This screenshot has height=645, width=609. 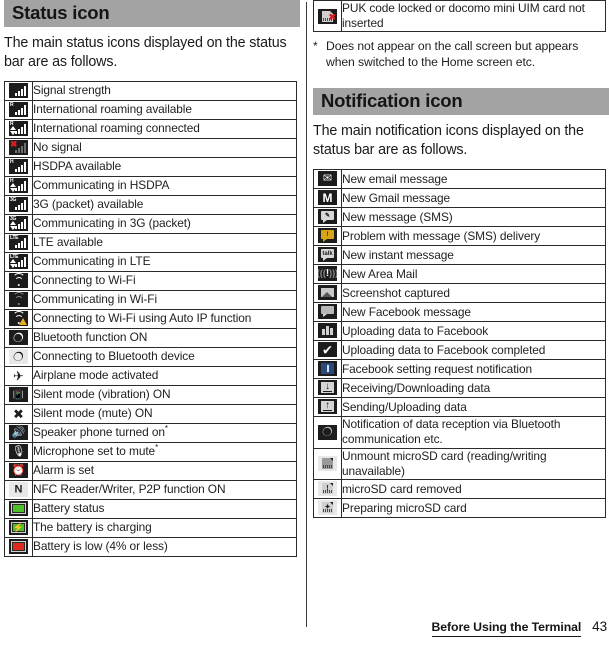 I want to click on new-sms-icon: ✎, so click(x=327, y=217).